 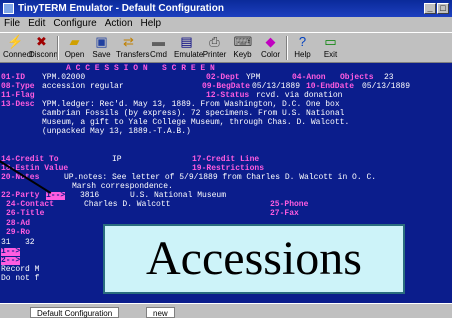 What do you see at coordinates (214, 41) in the screenshot?
I see `printer-icon: ⎙` at bounding box center [214, 41].